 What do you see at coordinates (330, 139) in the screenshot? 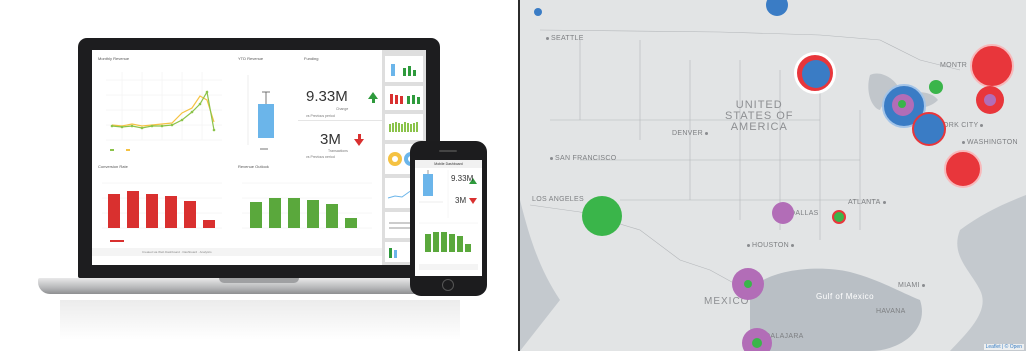
I see `kpi-transactions-value: 3M` at bounding box center [330, 139].